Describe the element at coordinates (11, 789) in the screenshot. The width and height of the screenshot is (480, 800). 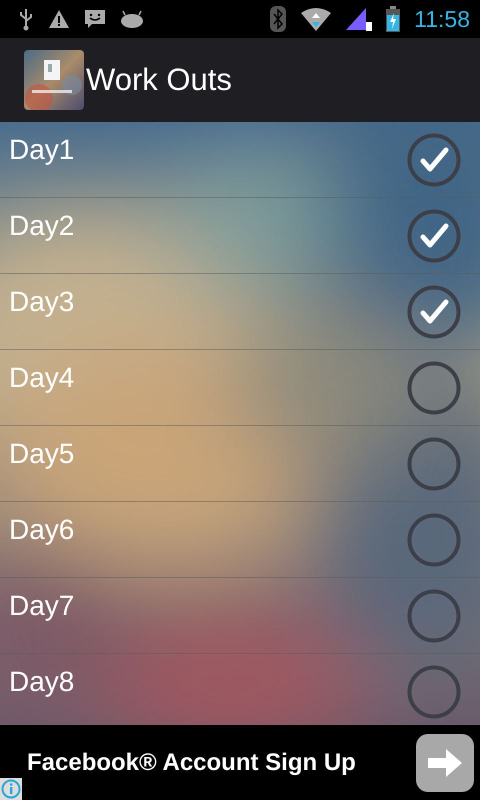
I see `info-icon` at that location.